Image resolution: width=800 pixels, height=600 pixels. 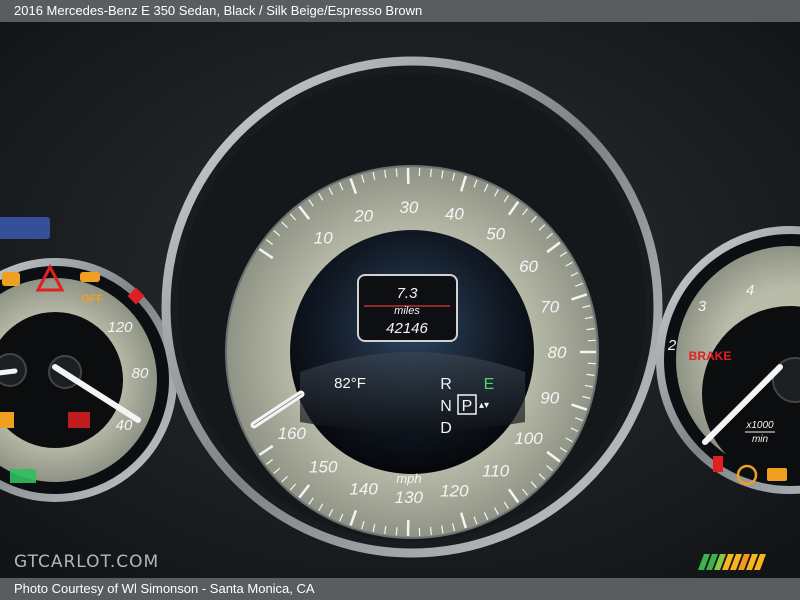 What do you see at coordinates (528, 266) in the screenshot?
I see `speed-label-60: 60` at bounding box center [528, 266].